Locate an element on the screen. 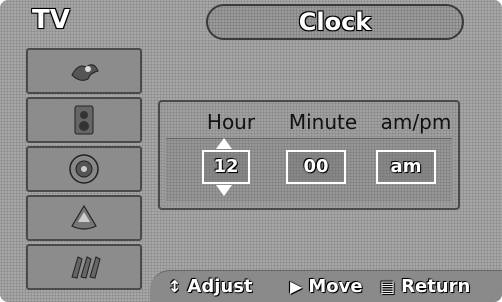 This screenshot has height=302, width=502. sidebar-item-picture is located at coordinates (84, 71).